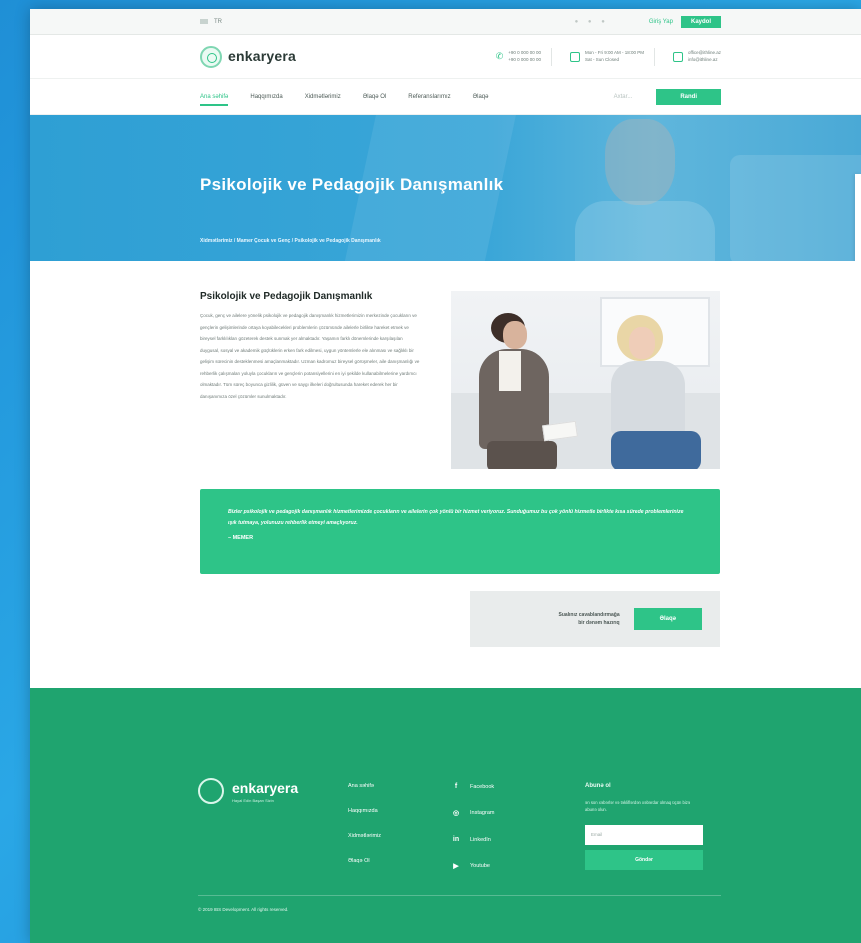  What do you see at coordinates (574, 56) in the screenshot?
I see `calendar-icon` at bounding box center [574, 56].